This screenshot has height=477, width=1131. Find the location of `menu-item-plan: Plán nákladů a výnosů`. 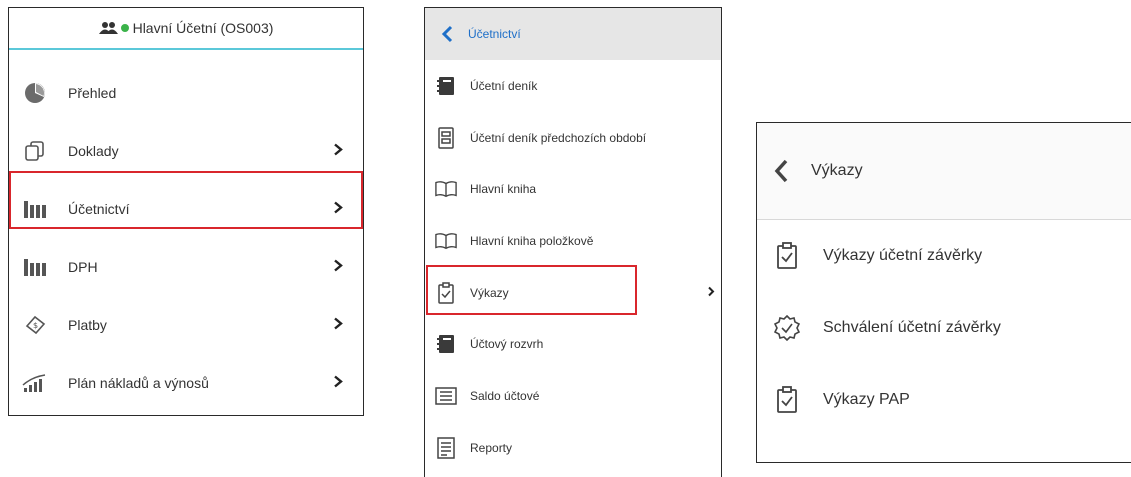

menu-item-plan: Plán nákladů a výnosů is located at coordinates (186, 383).